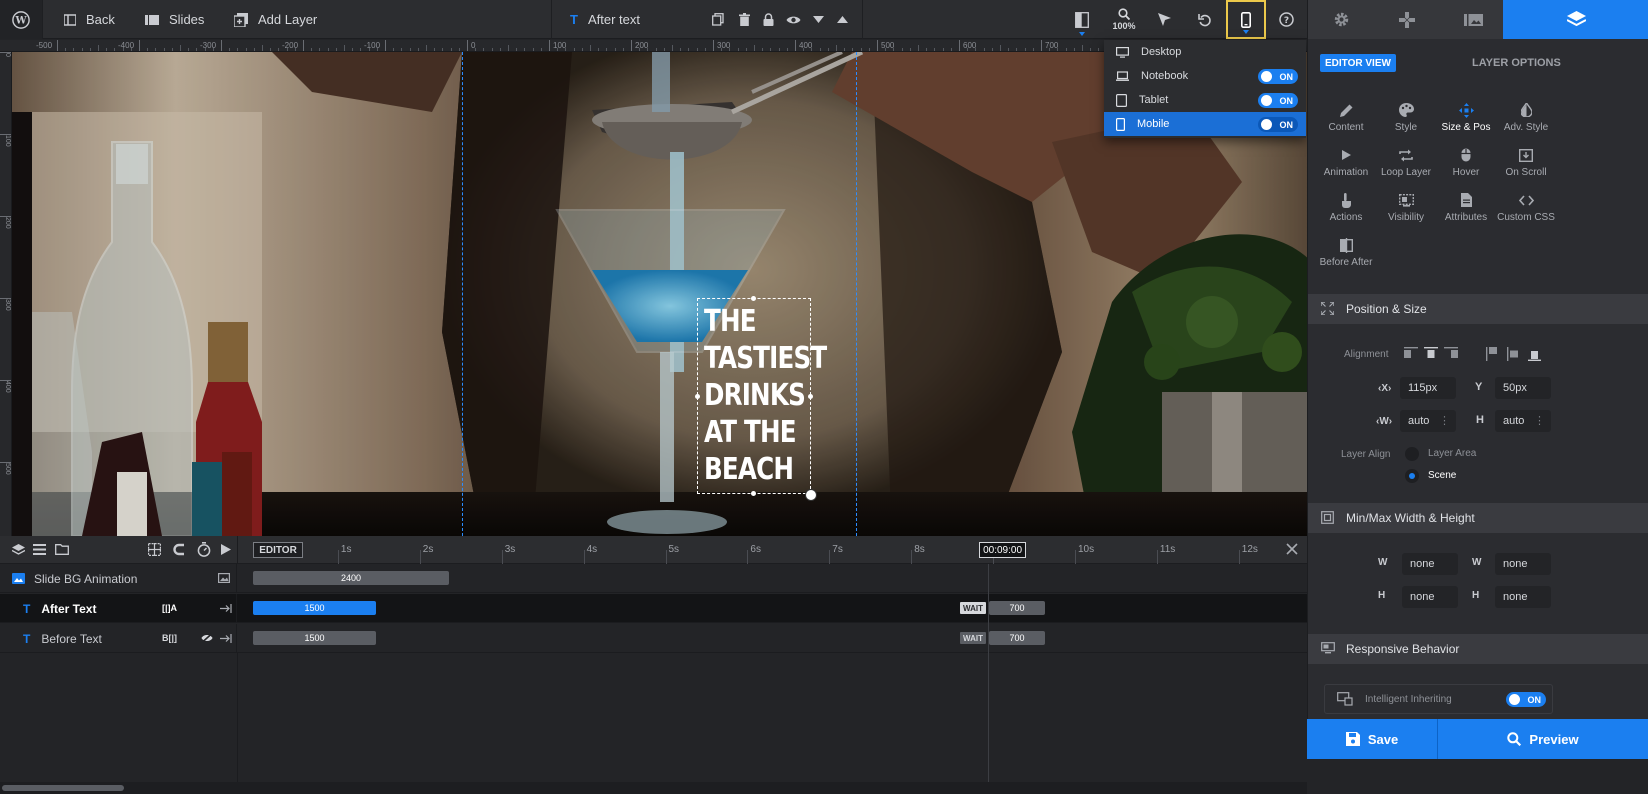 The height and width of the screenshot is (794, 1648). Describe the element at coordinates (1346, 110) in the screenshot. I see `pencil-icon` at that location.